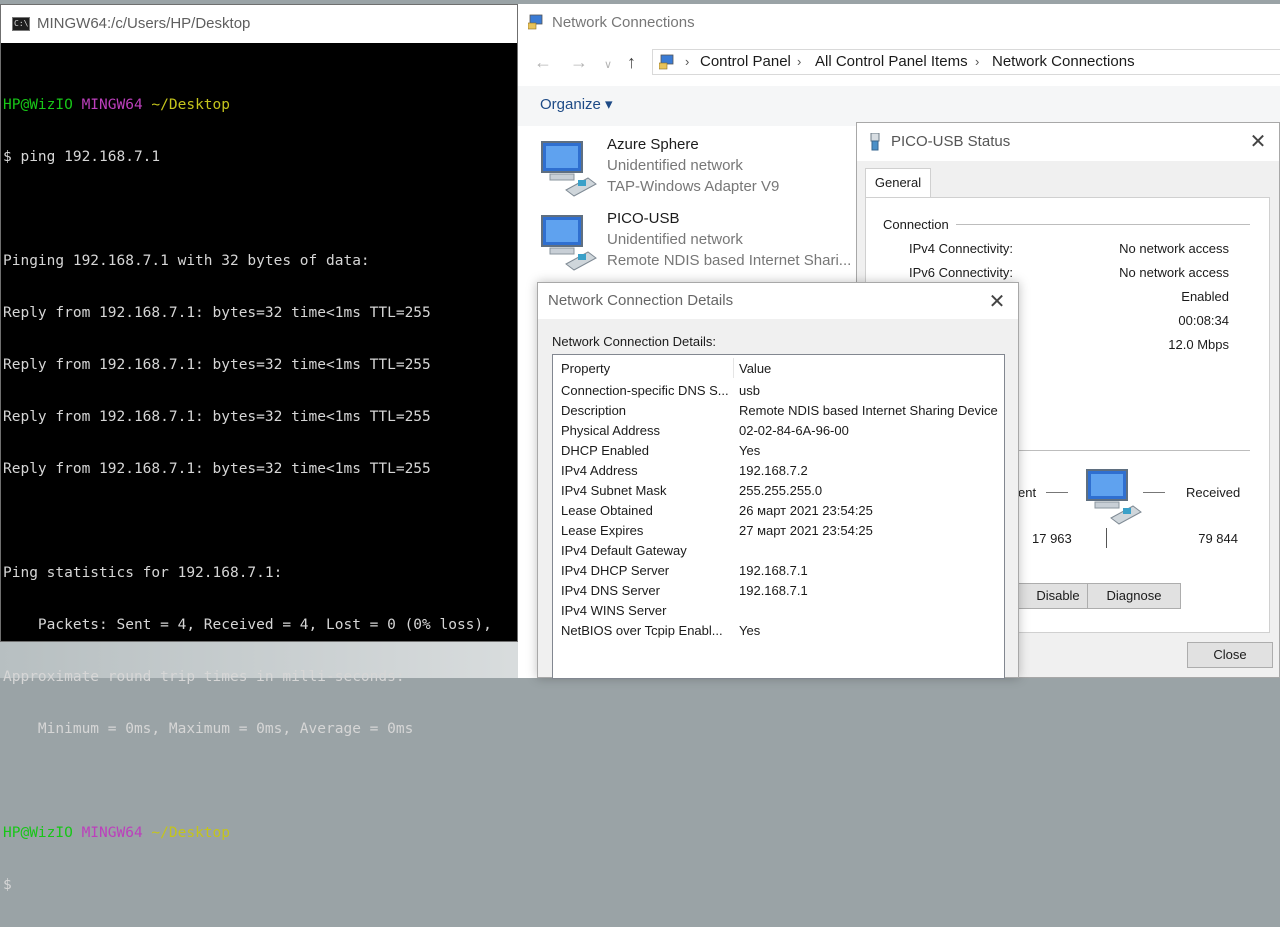  Describe the element at coordinates (614, 490) in the screenshot. I see `property-cell: IPv4 Subnet Mask` at that location.